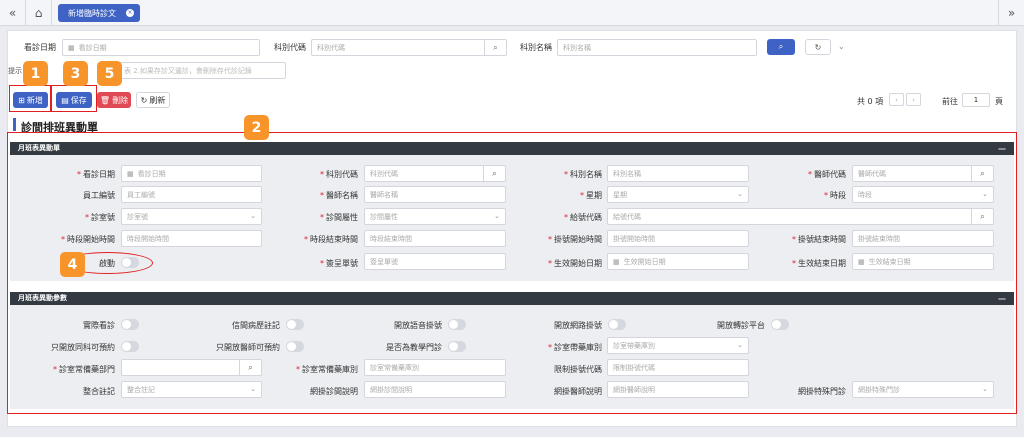 Image resolution: width=1024 pixels, height=437 pixels. What do you see at coordinates (800, 216) in the screenshot?
I see `slot-code-input: 給號代碼 ⌕` at bounding box center [800, 216].